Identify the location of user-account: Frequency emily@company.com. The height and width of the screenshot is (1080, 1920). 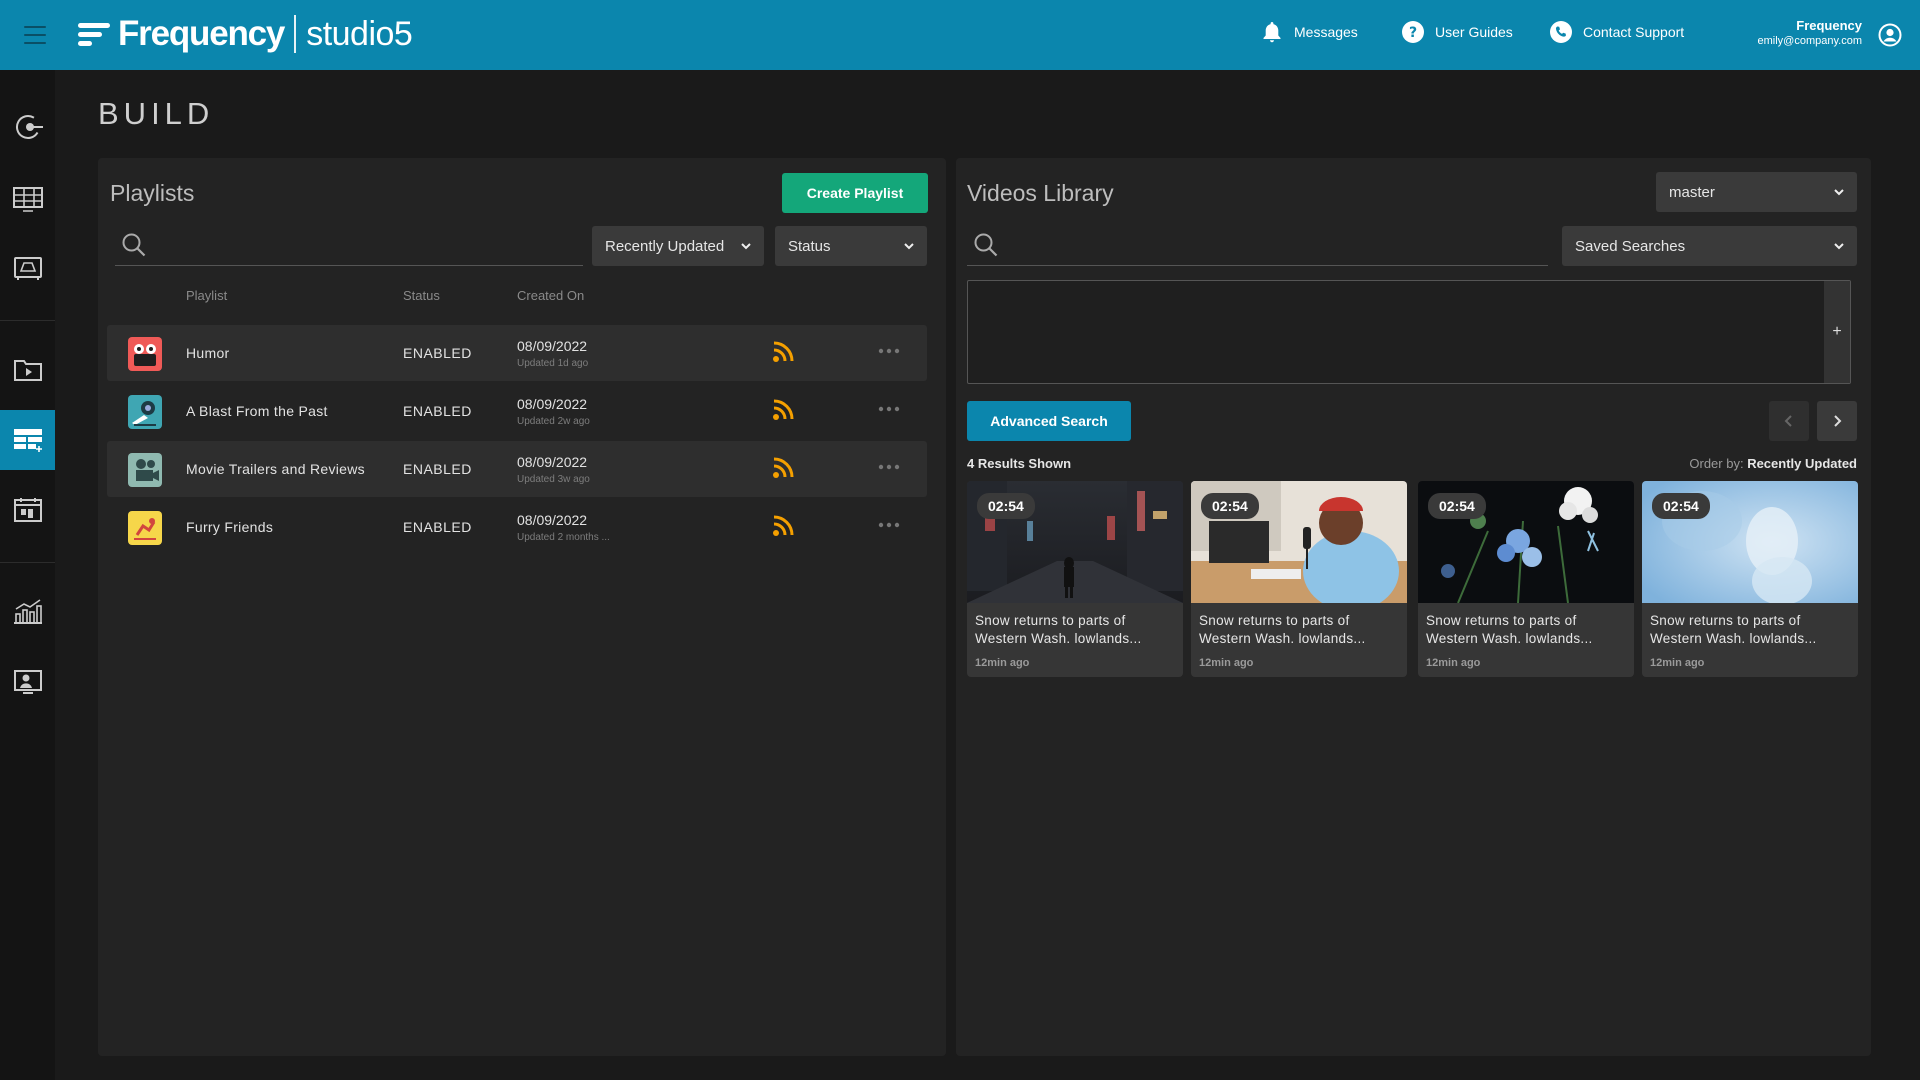
(1810, 32).